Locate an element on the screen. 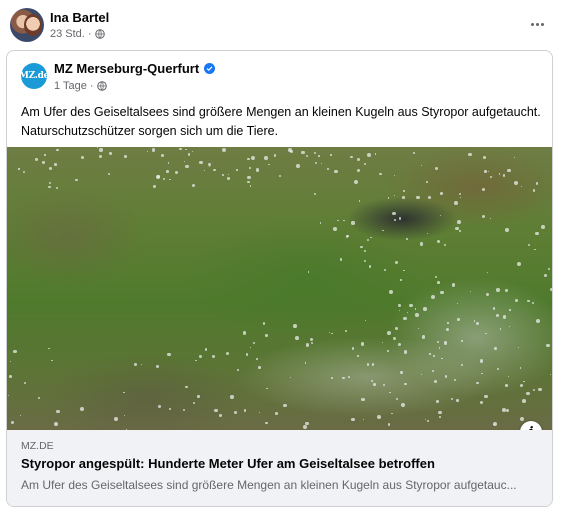 This screenshot has height=512, width=562. more-dot-icon is located at coordinates (542, 24).